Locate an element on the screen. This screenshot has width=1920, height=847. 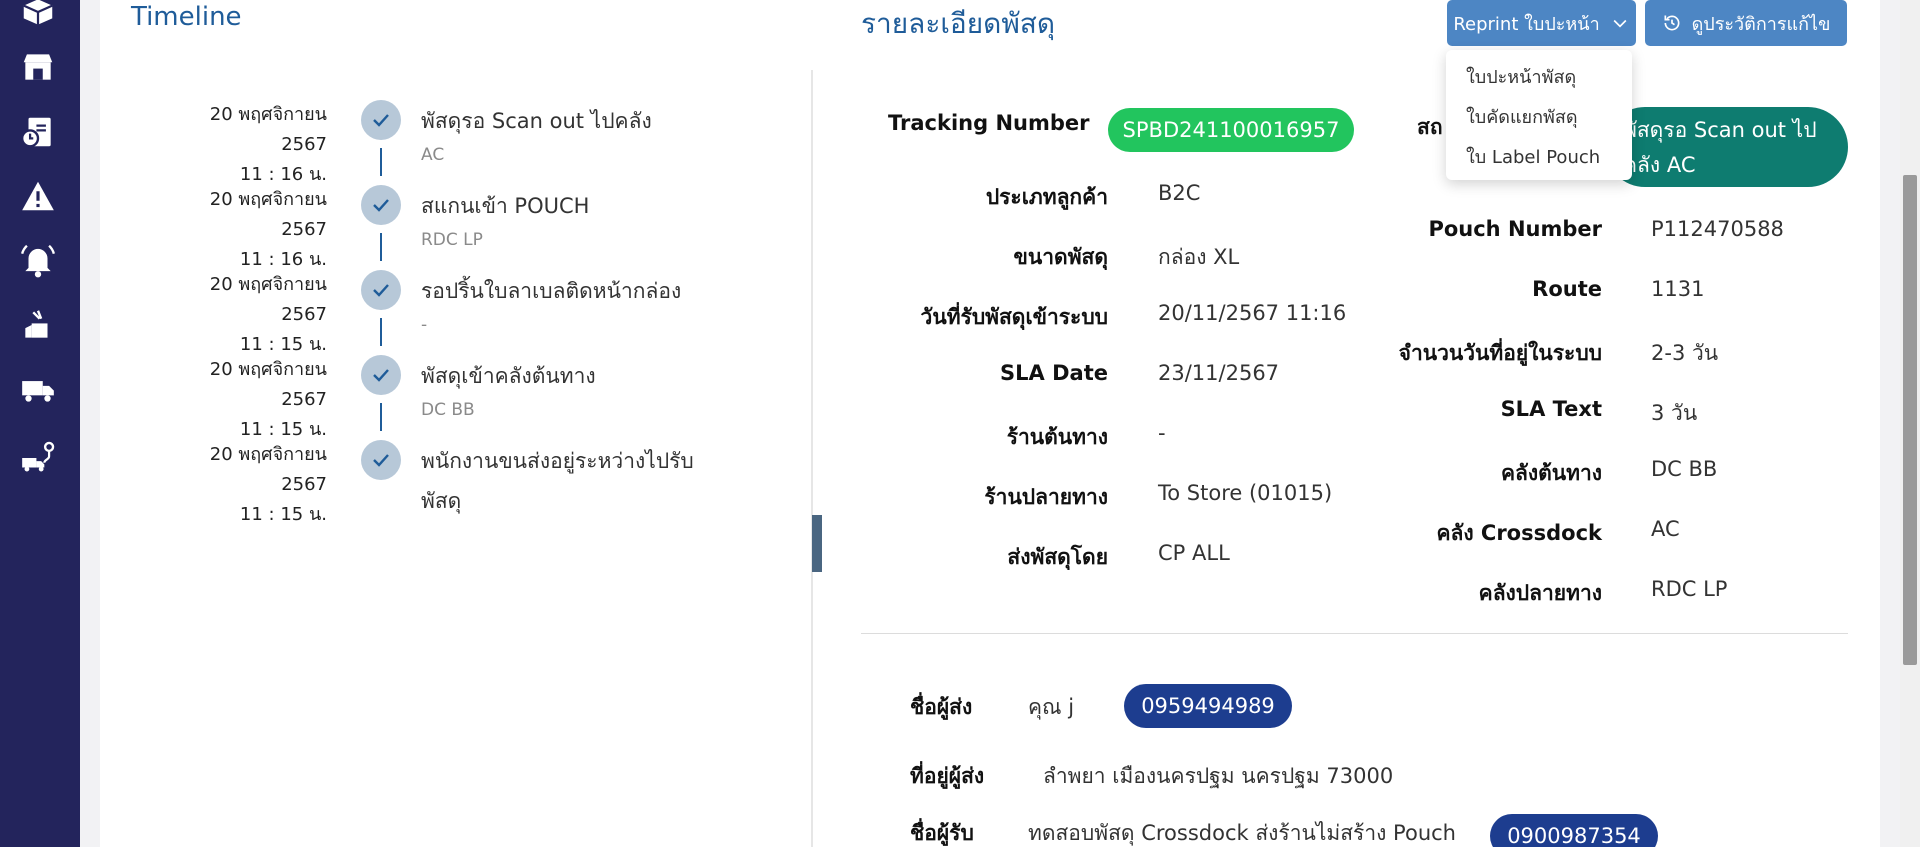
route-truck-icon is located at coordinates (38, 458).